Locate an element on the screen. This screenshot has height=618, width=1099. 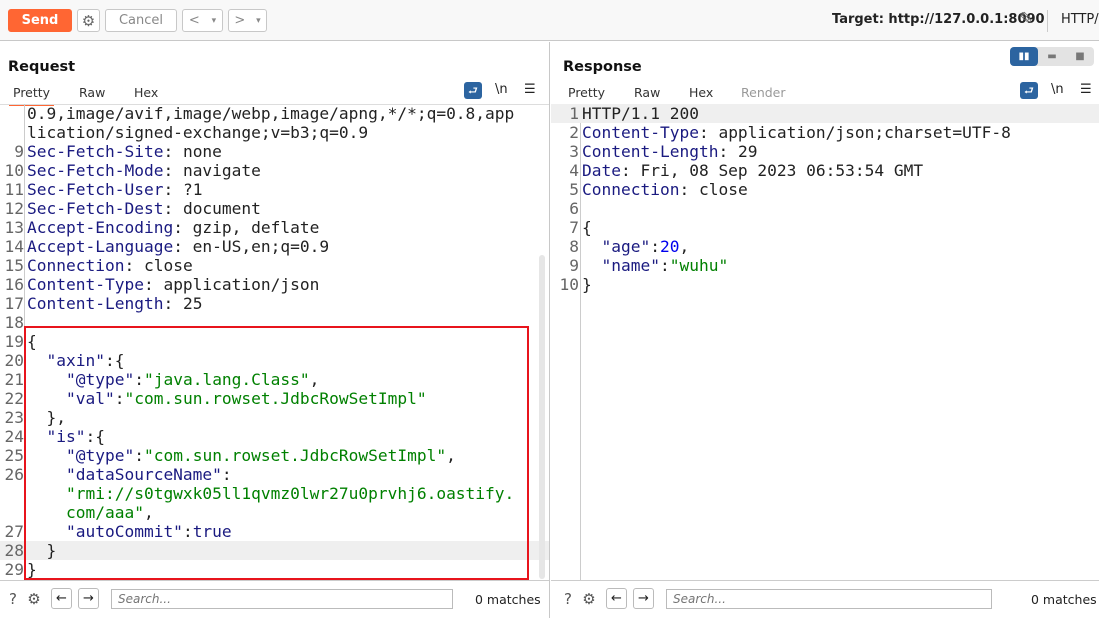
edit-pencil-icon: ✎ is located at coordinates (1026, 19).